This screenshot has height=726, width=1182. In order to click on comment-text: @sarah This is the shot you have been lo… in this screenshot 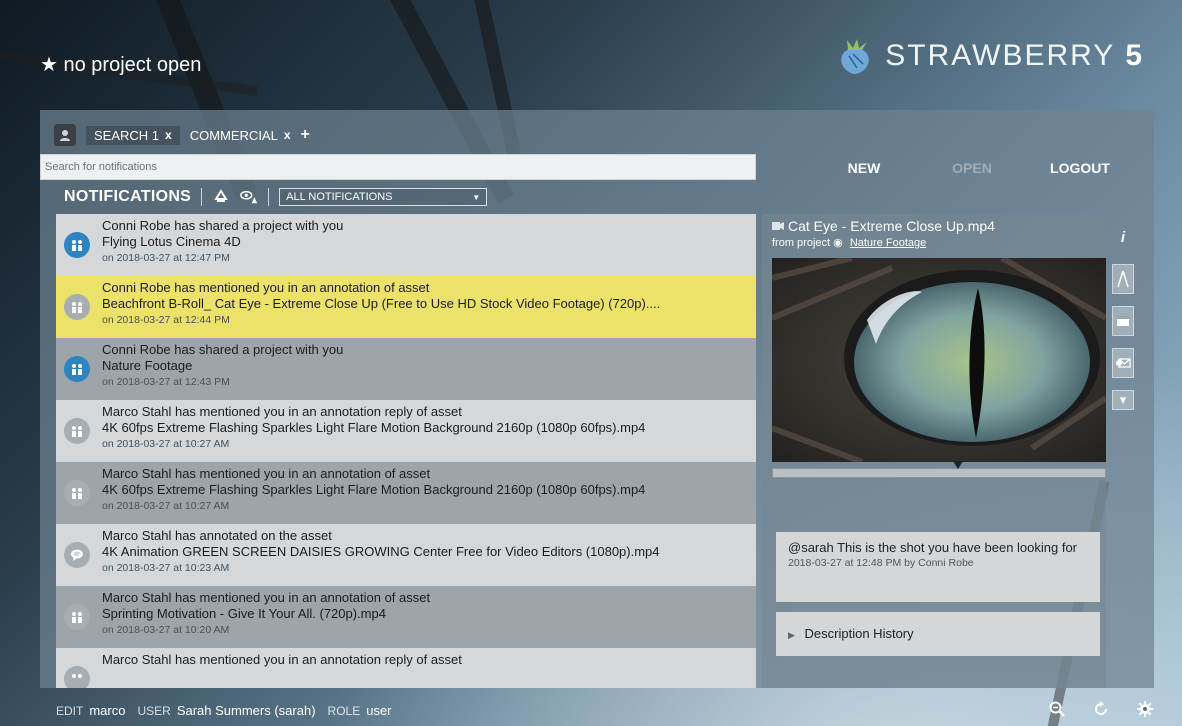, I will do `click(933, 547)`.